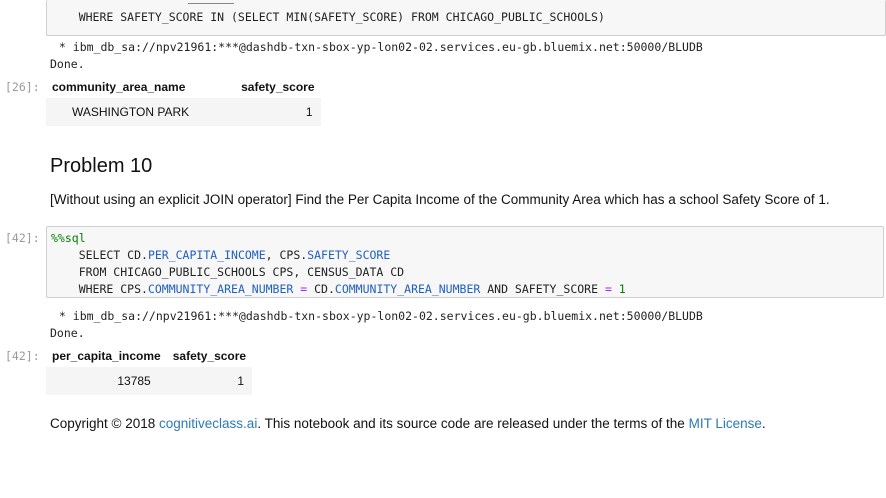 This screenshot has height=498, width=886. I want to click on output-prompt: [42]:, so click(22, 356).